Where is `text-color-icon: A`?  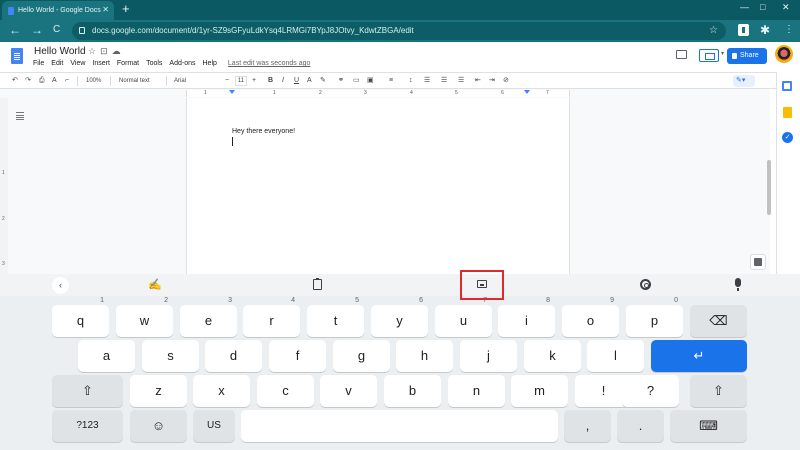 text-color-icon: A is located at coordinates (309, 81).